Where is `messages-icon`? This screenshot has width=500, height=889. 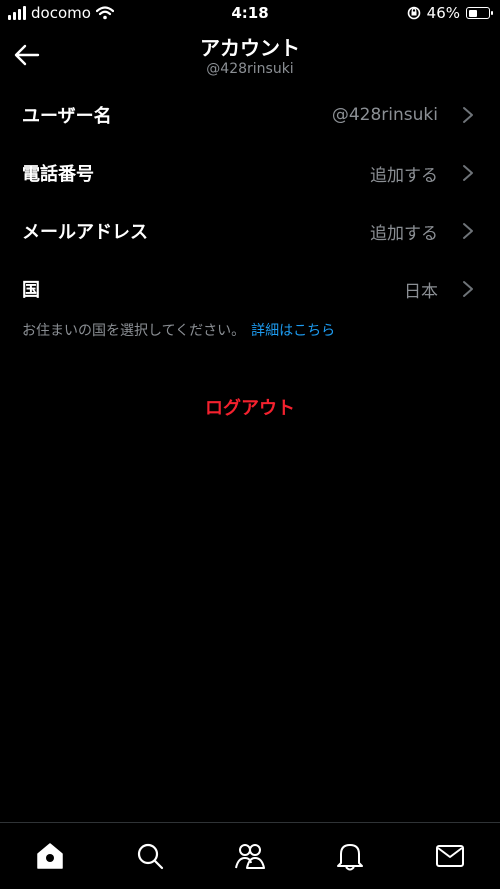 messages-icon is located at coordinates (450, 856).